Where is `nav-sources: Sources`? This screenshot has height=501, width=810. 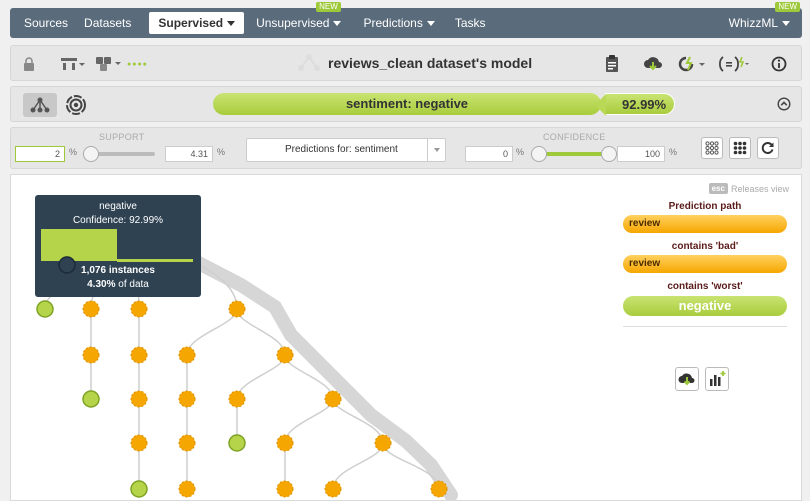 nav-sources: Sources is located at coordinates (46, 23).